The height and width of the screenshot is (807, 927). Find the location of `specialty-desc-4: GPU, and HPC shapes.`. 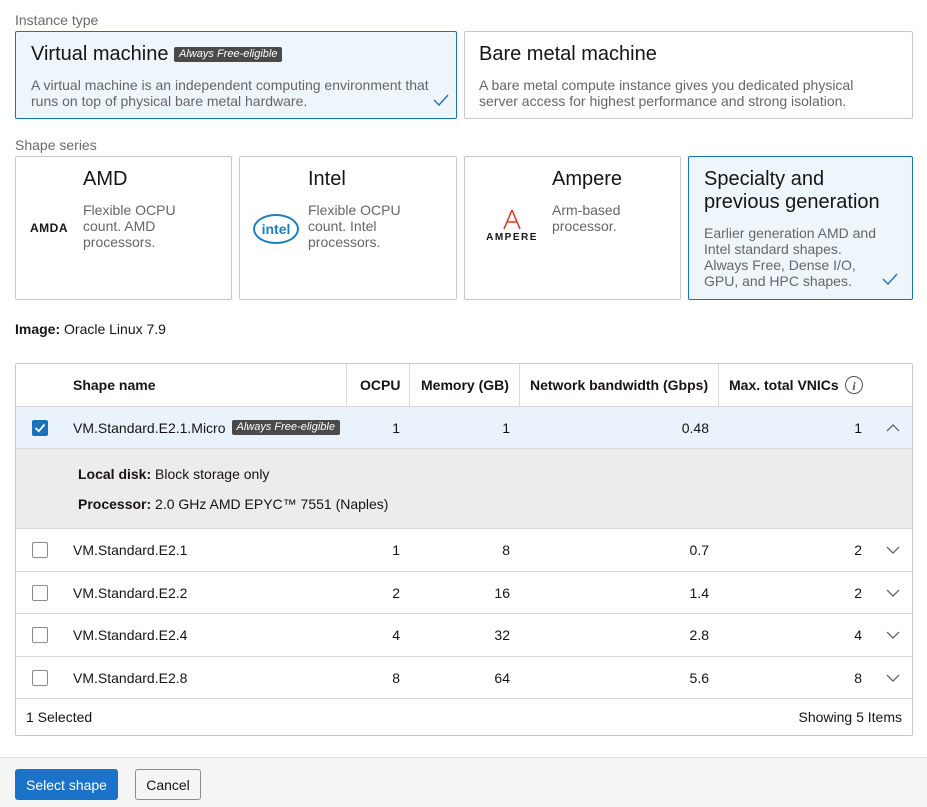

specialty-desc-4: GPU, and HPC shapes. is located at coordinates (778, 281).